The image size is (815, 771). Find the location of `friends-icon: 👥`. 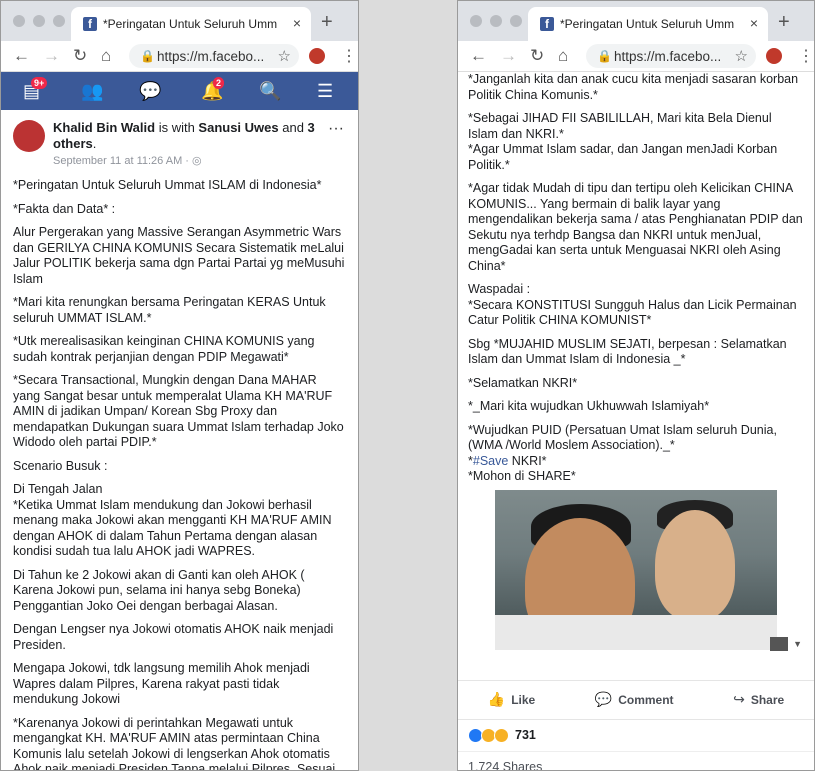

friends-icon: 👥 is located at coordinates (92, 91).